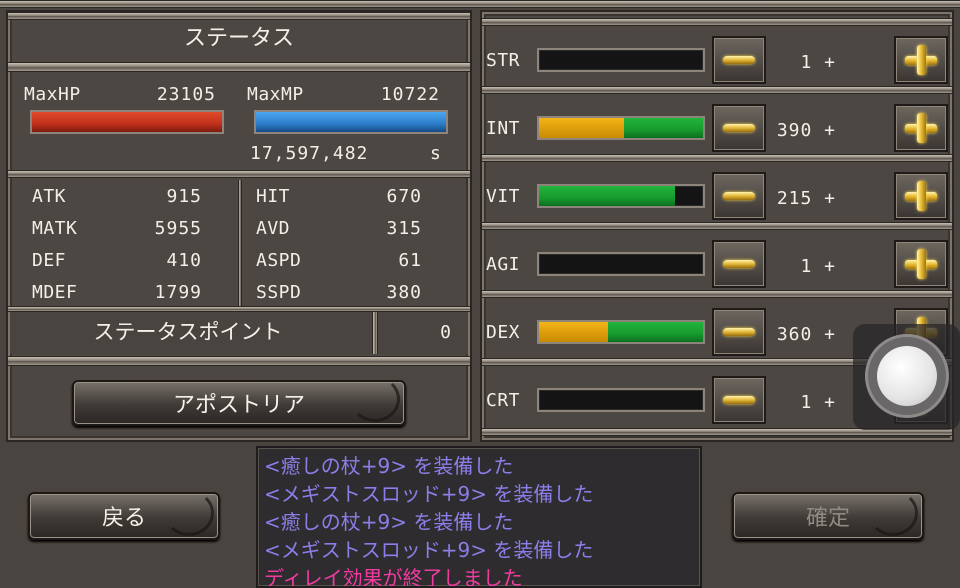  What do you see at coordinates (123, 518) in the screenshot?
I see `back-button-label: 戻る` at bounding box center [123, 518].